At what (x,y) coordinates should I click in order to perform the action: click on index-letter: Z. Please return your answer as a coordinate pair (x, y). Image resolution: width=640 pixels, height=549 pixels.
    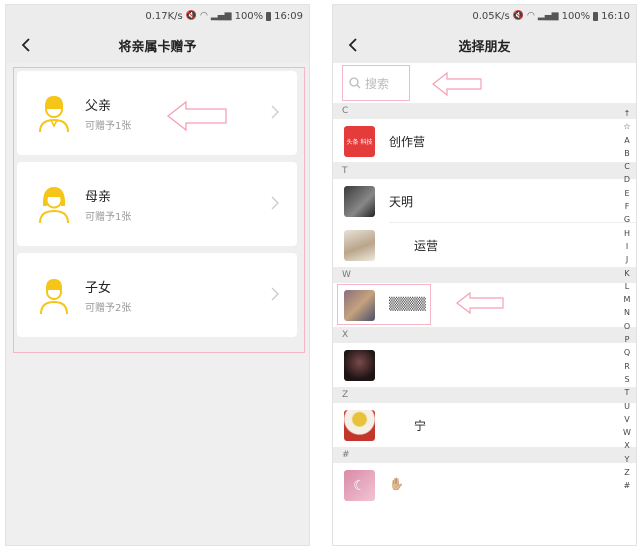
    Looking at the image, I should click on (626, 472).